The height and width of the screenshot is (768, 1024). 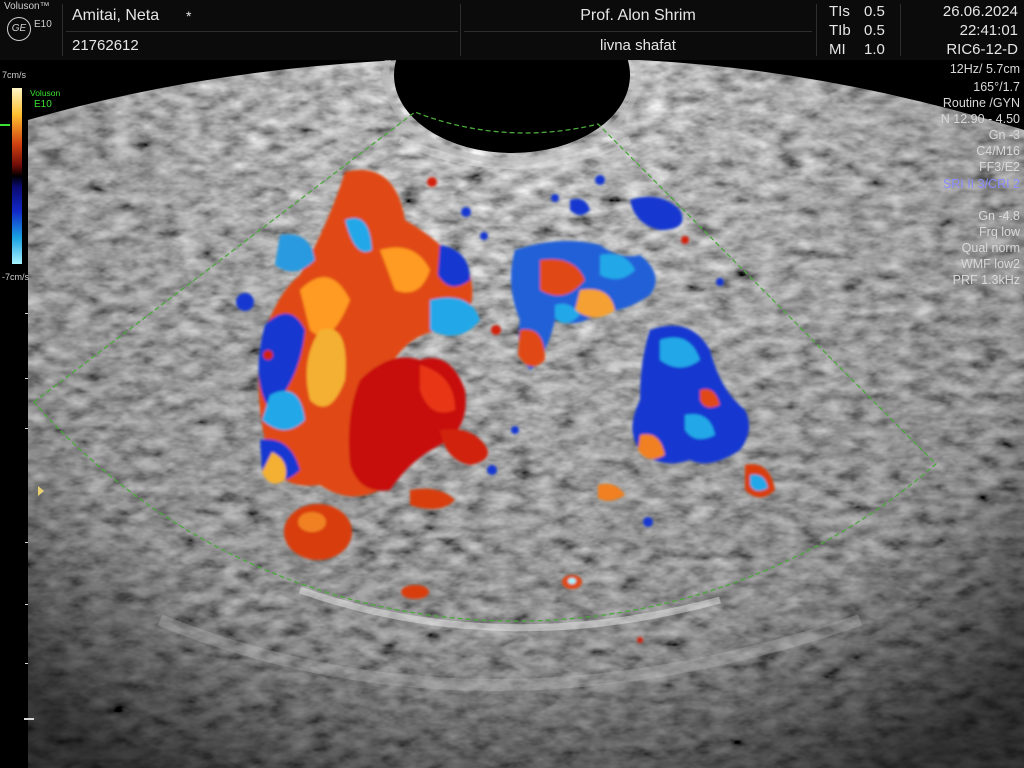 I want to click on param-color-frequency: Frq low, so click(x=999, y=232).